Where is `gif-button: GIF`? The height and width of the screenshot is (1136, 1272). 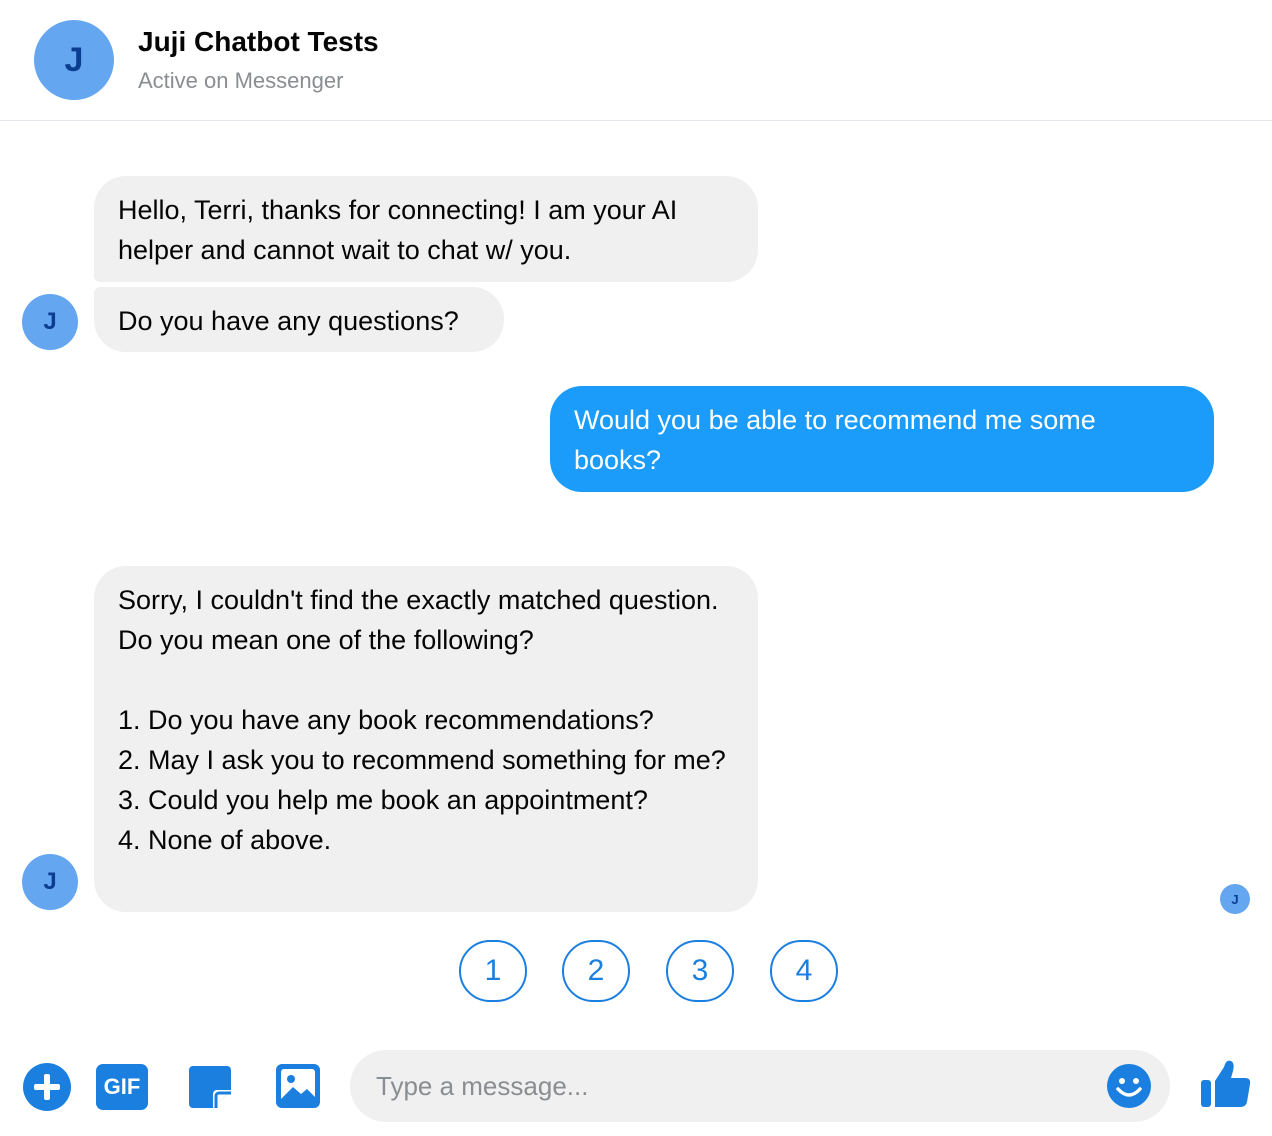
gif-button: GIF is located at coordinates (122, 1087).